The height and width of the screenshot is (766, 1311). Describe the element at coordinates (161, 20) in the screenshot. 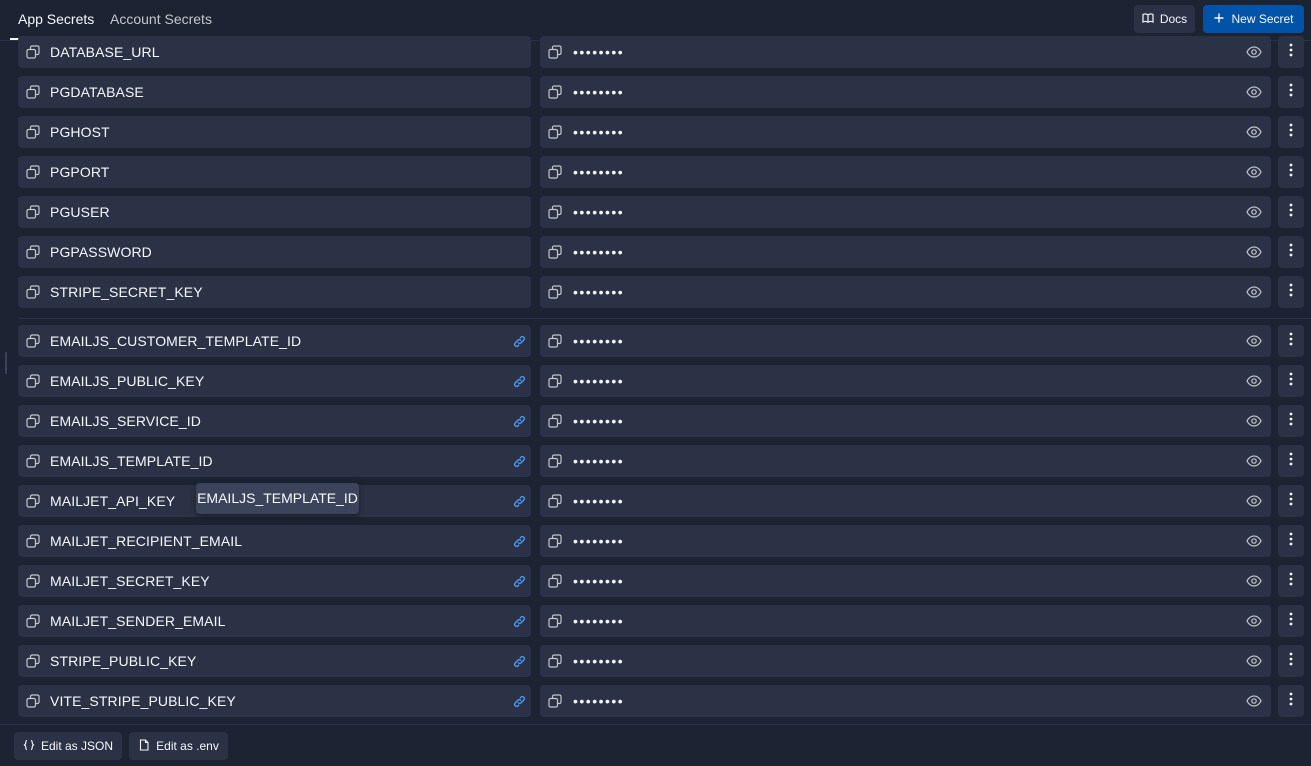

I see `tab-account-secrets: Account Secrets` at that location.